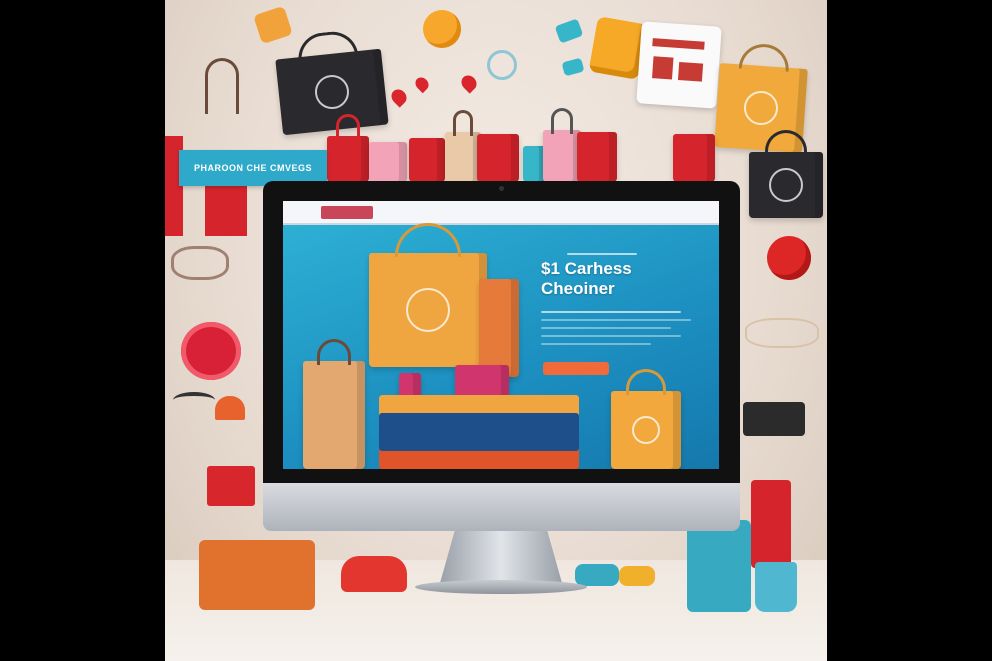 Image resolution: width=992 pixels, height=661 pixels. What do you see at coordinates (211, 351) in the screenshot?
I see `badge-icon` at bounding box center [211, 351].